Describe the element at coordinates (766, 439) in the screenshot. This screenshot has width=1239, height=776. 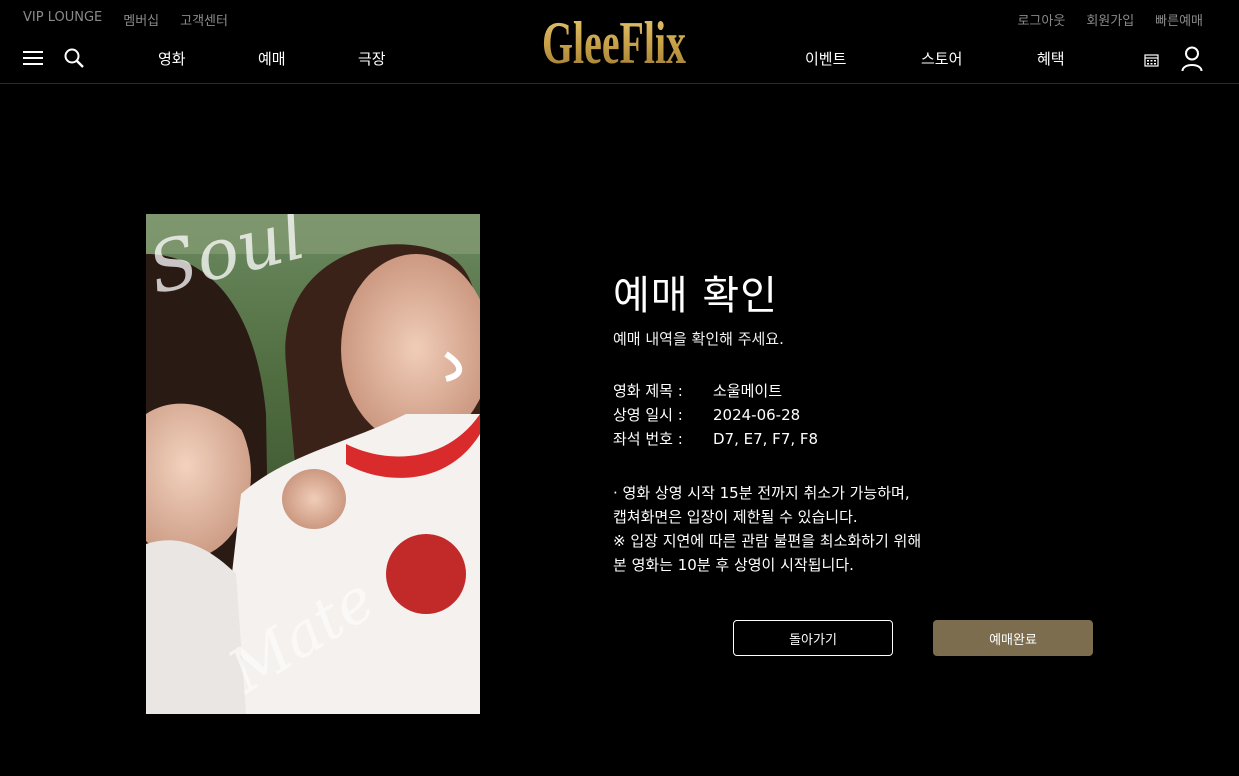
I see `seat-numbers-value: D7, E7, F7, F8` at that location.